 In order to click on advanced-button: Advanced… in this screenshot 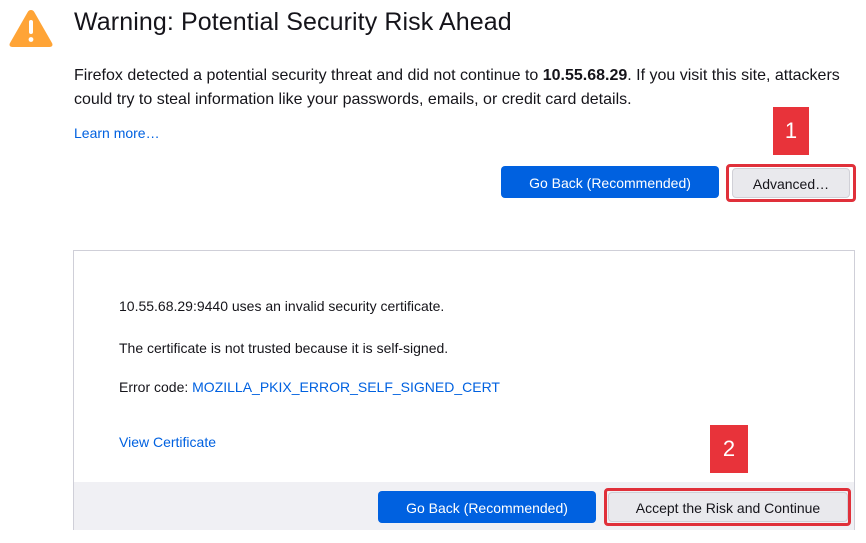, I will do `click(791, 183)`.